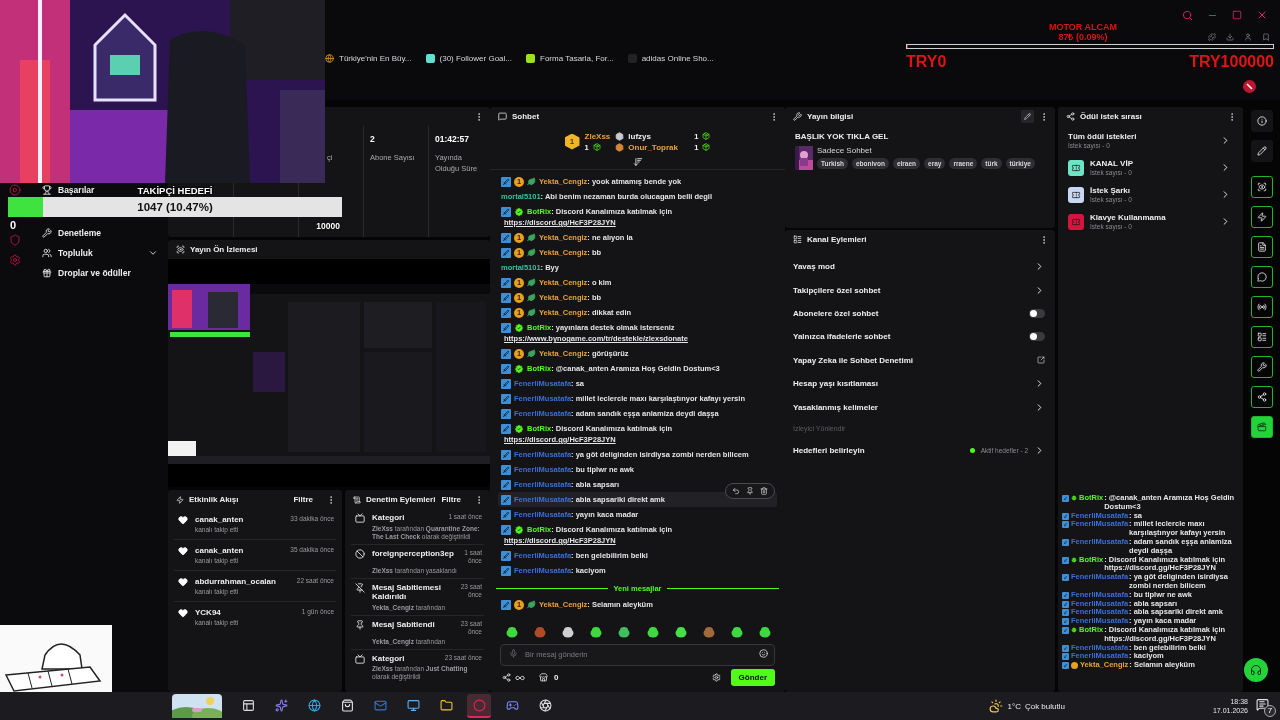 The image size is (1280, 720). What do you see at coordinates (926, 62) in the screenshot?
I see `donation-min: TRY0` at bounding box center [926, 62].